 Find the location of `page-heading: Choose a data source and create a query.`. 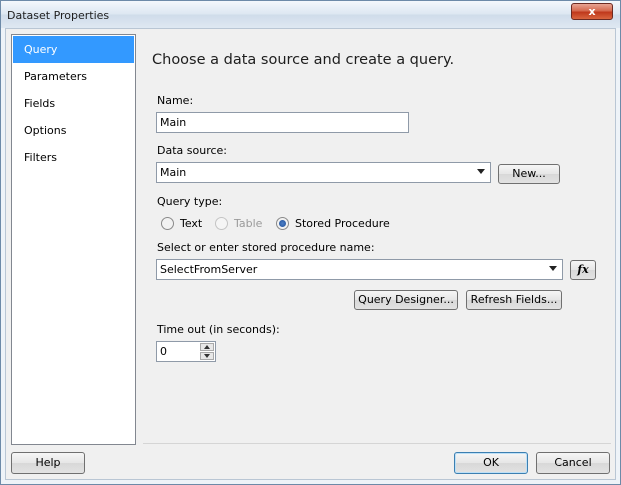

page-heading: Choose a data source and create a query. is located at coordinates (303, 60).